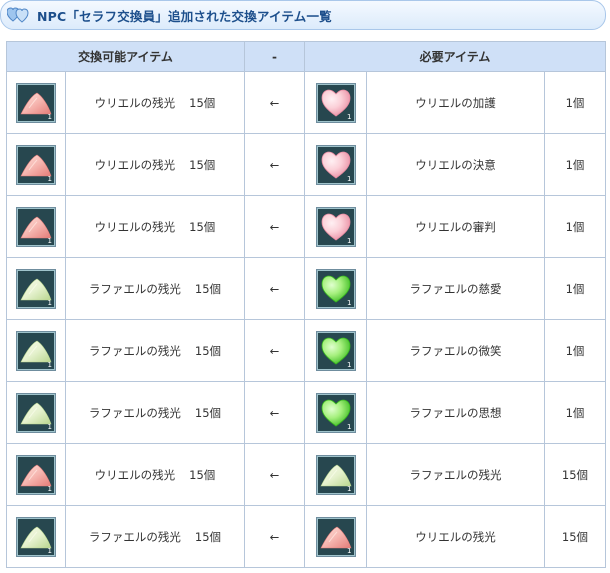 This screenshot has height=573, width=610. Describe the element at coordinates (306, 350) in the screenshot. I see `table-row: 1 ラファエルの残光 15個 ← 1 ラファエルの微笑 1個` at that location.